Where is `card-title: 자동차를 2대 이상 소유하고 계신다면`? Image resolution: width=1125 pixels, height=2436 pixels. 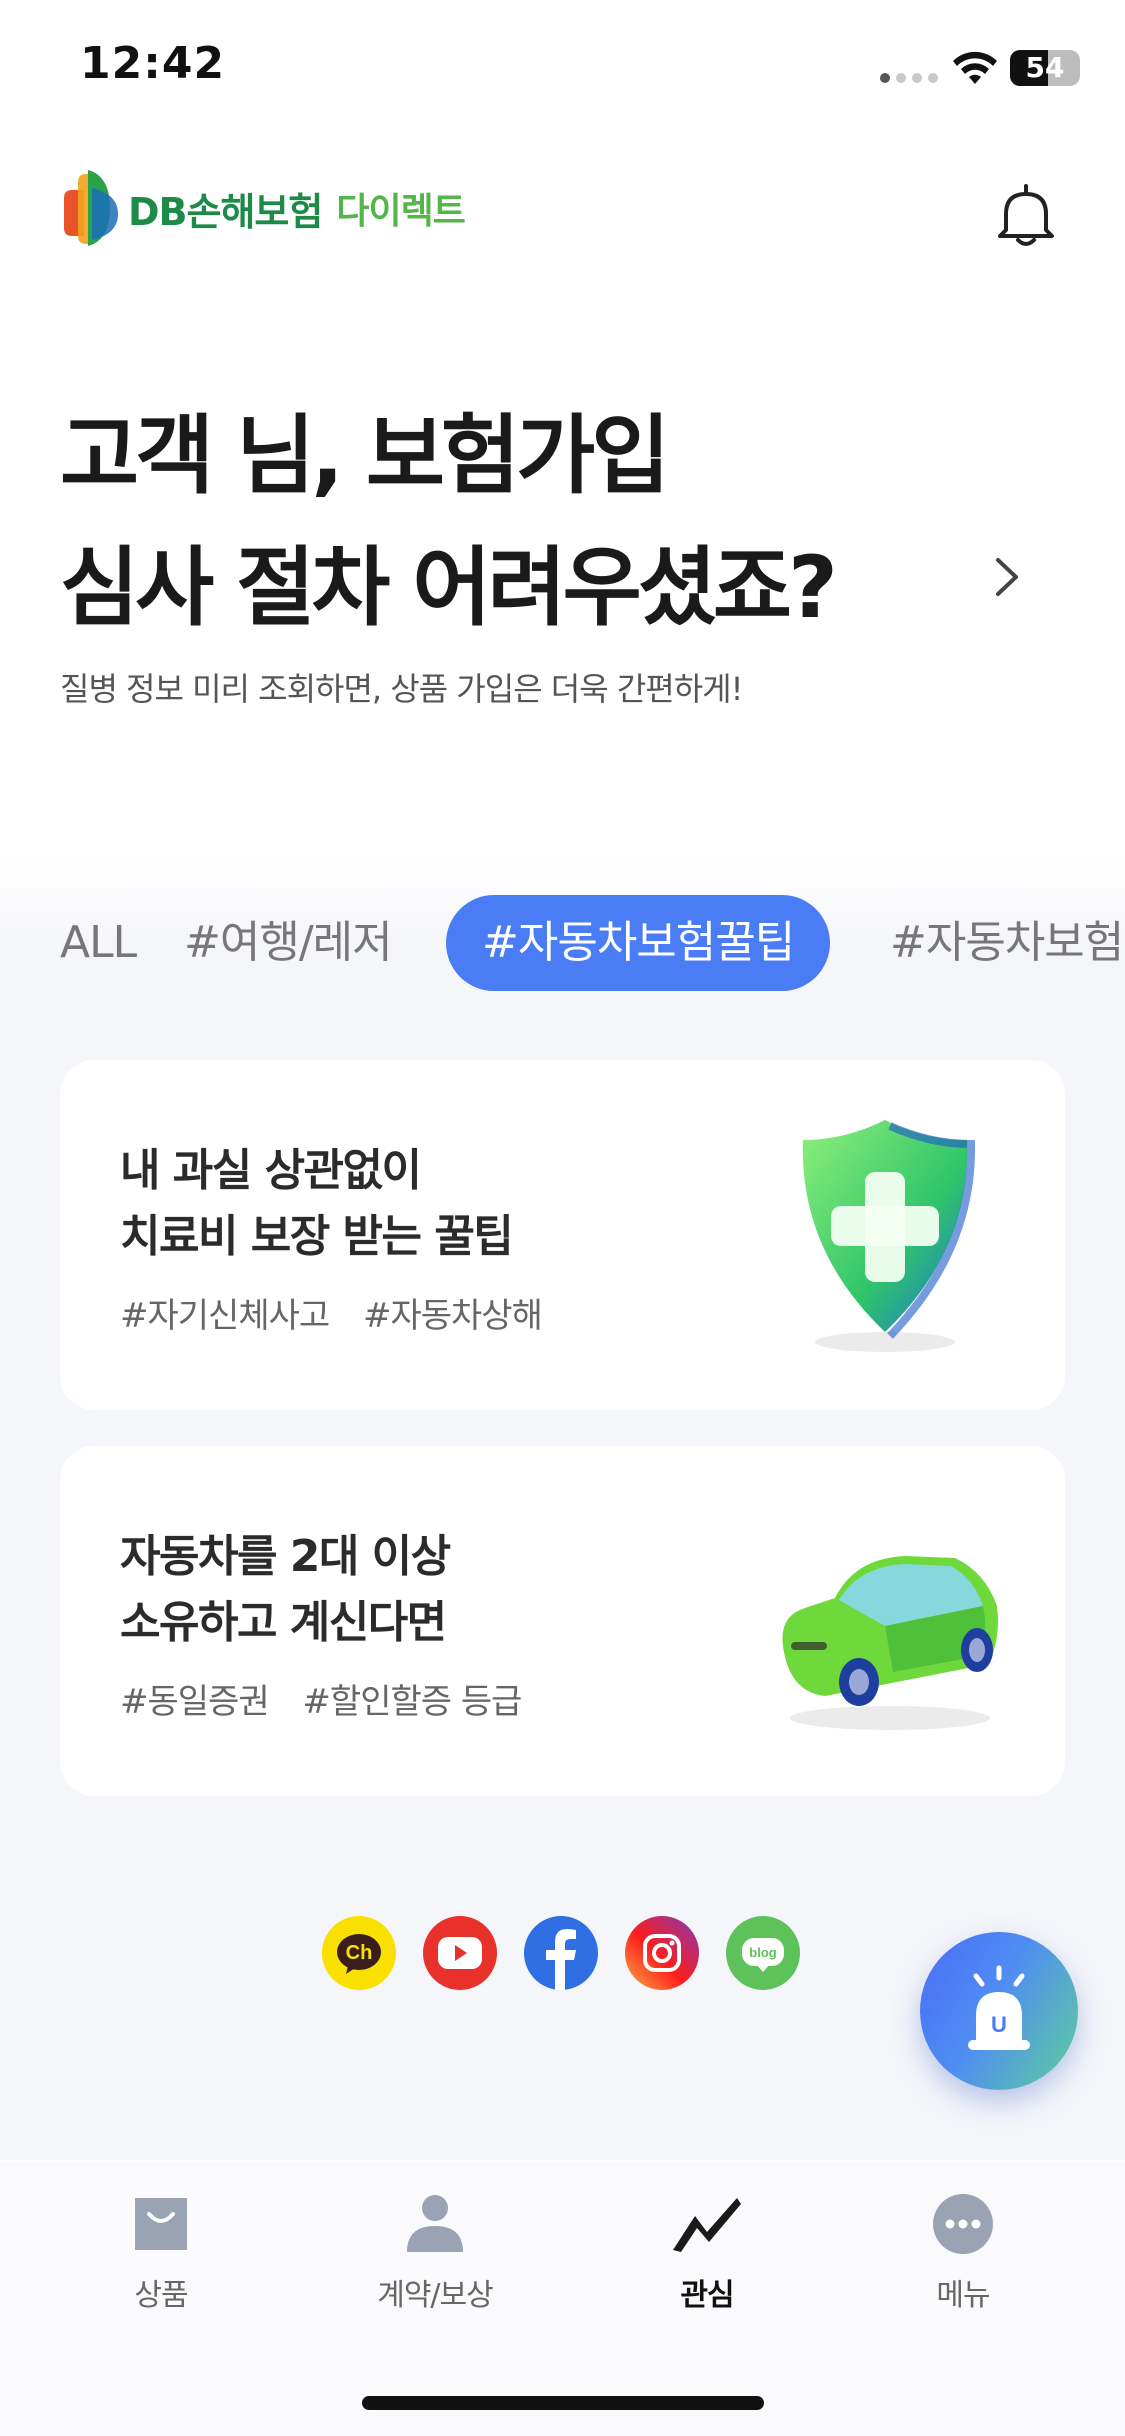
card-title: 자동차를 2대 이상 소유하고 계신다면 is located at coordinates (285, 1590).